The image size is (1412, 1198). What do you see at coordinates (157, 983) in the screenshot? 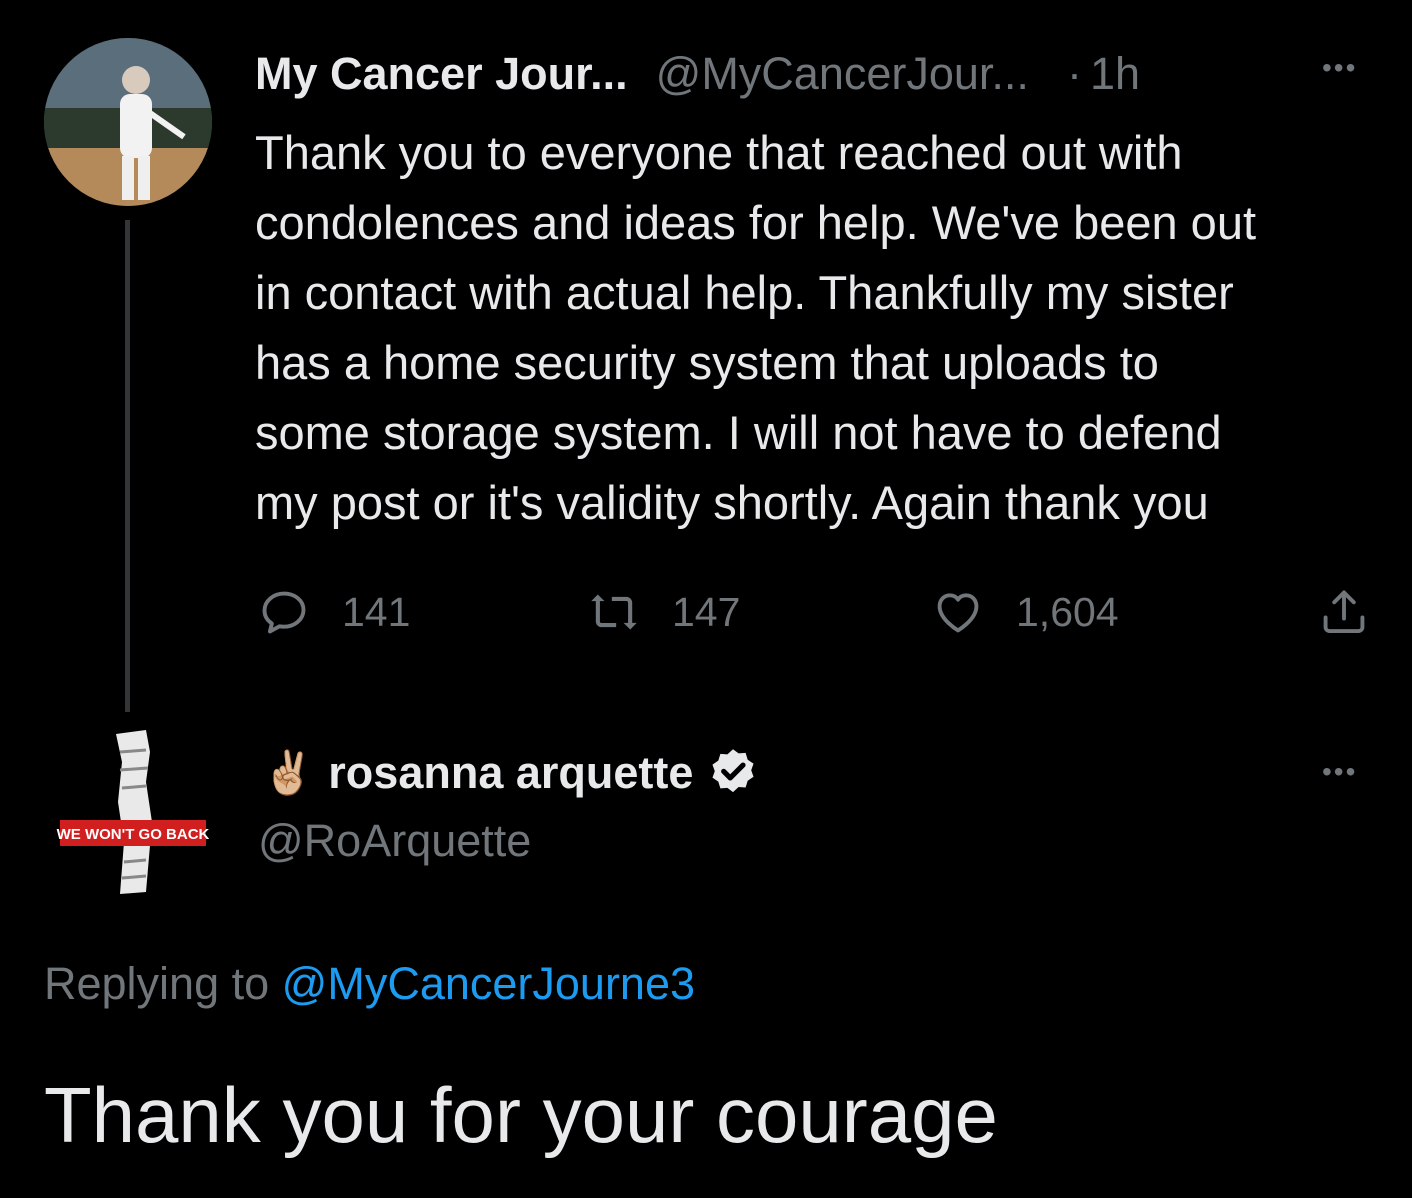
I see `replying-label: Replying to` at bounding box center [157, 983].